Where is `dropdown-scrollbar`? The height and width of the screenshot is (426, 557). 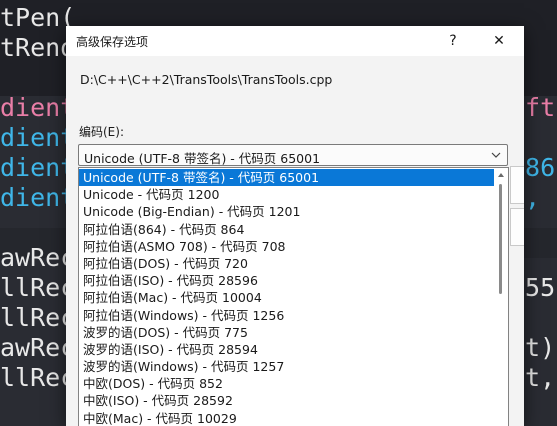 dropdown-scrollbar is located at coordinates (501, 297).